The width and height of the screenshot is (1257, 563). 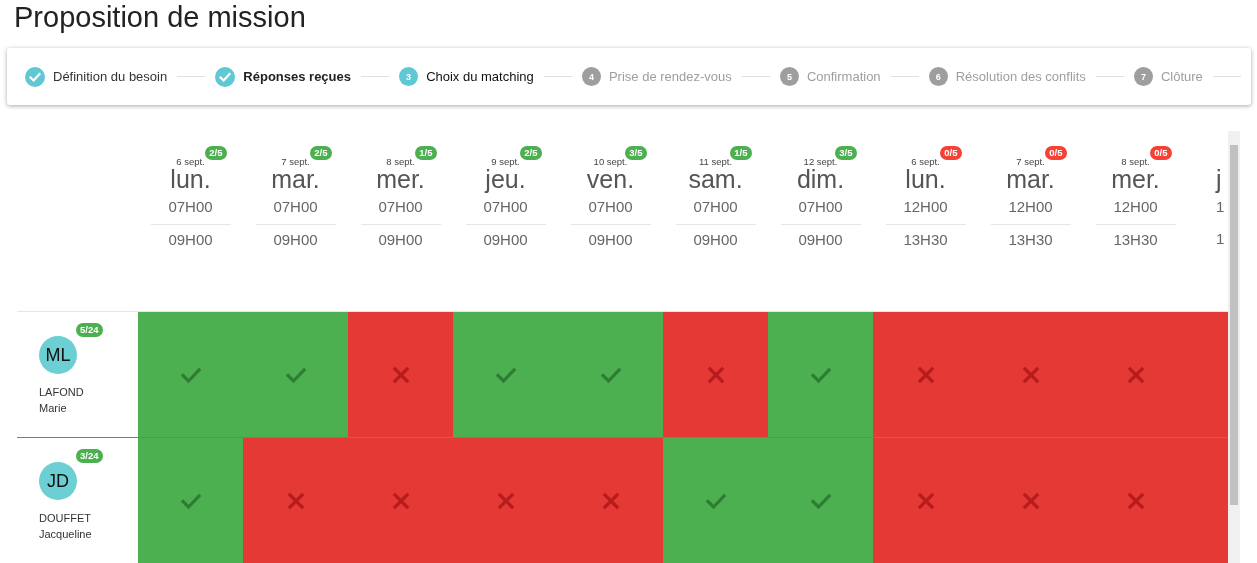 What do you see at coordinates (610, 179) in the screenshot?
I see `slot-day: ven.` at bounding box center [610, 179].